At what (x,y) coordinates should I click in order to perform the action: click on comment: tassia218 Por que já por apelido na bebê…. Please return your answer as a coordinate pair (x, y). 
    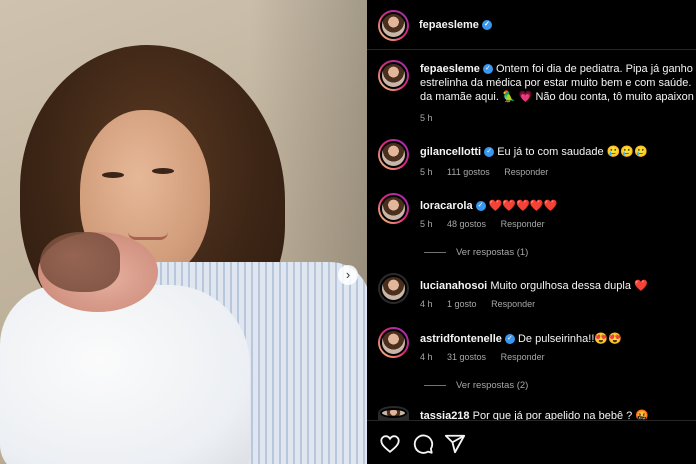
    Looking at the image, I should click on (534, 414).